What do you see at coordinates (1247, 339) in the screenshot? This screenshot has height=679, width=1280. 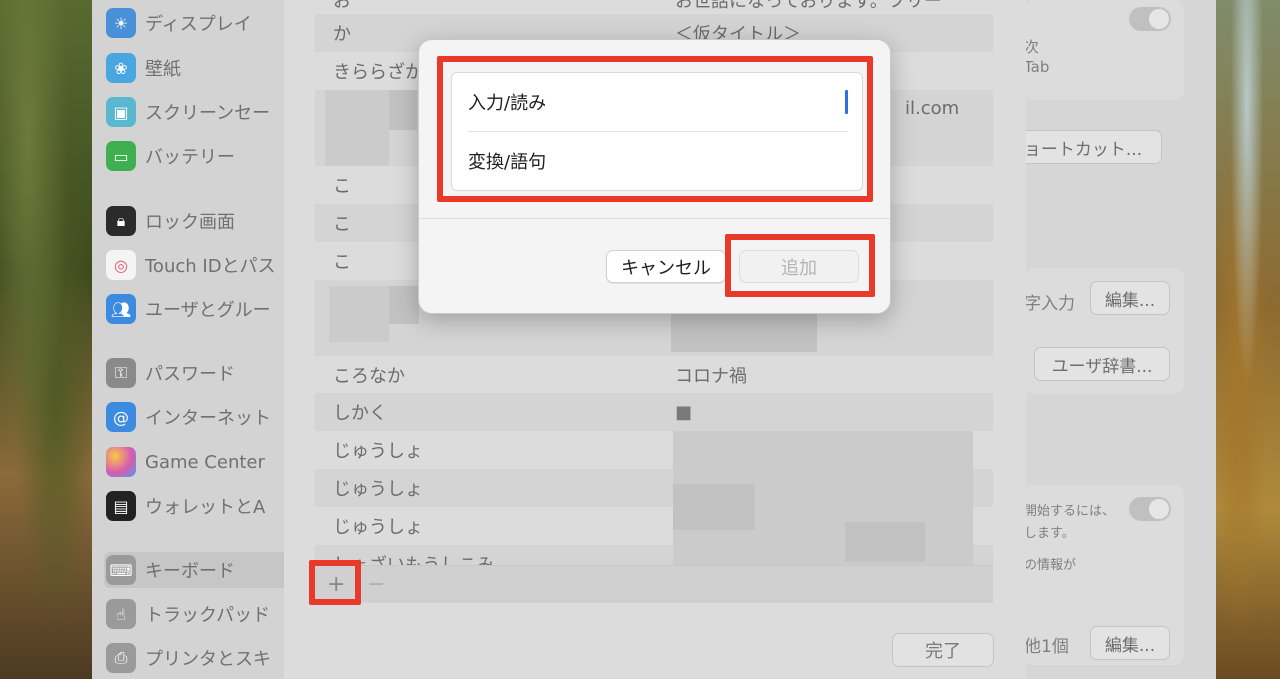 I see `desktop-wallpaper-right` at bounding box center [1247, 339].